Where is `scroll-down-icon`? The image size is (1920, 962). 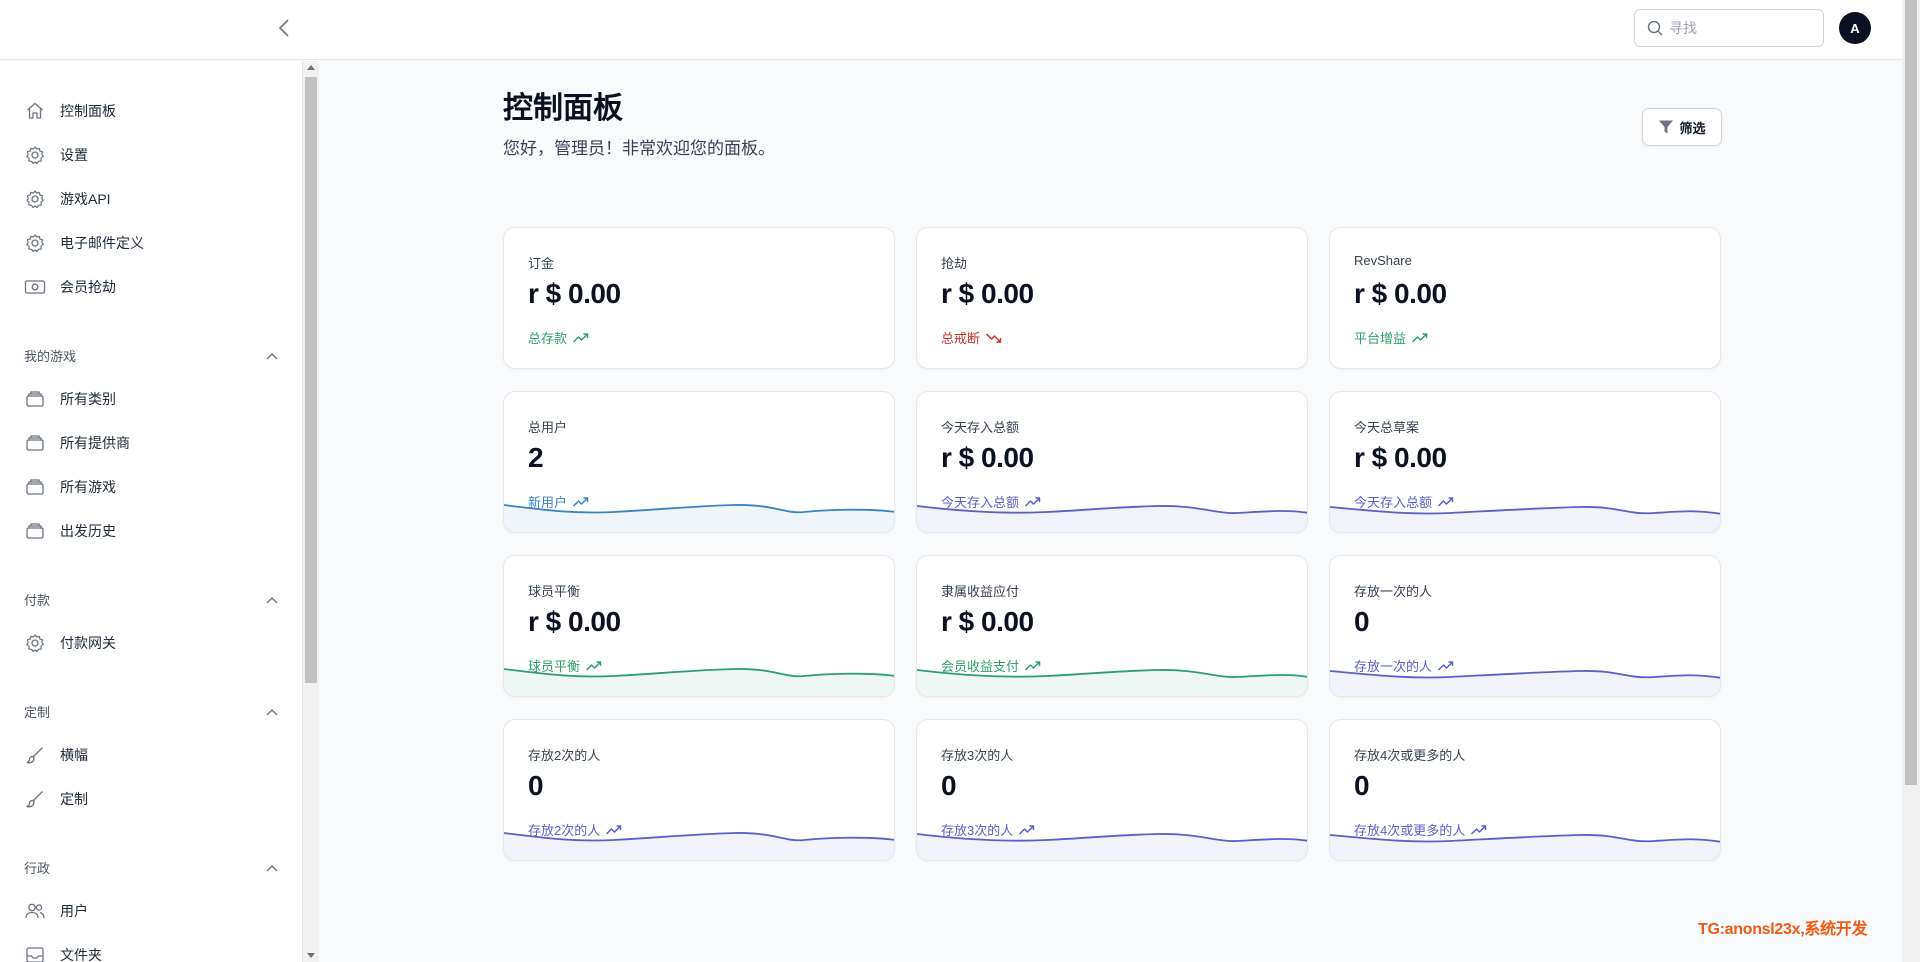
scroll-down-icon is located at coordinates (311, 955).